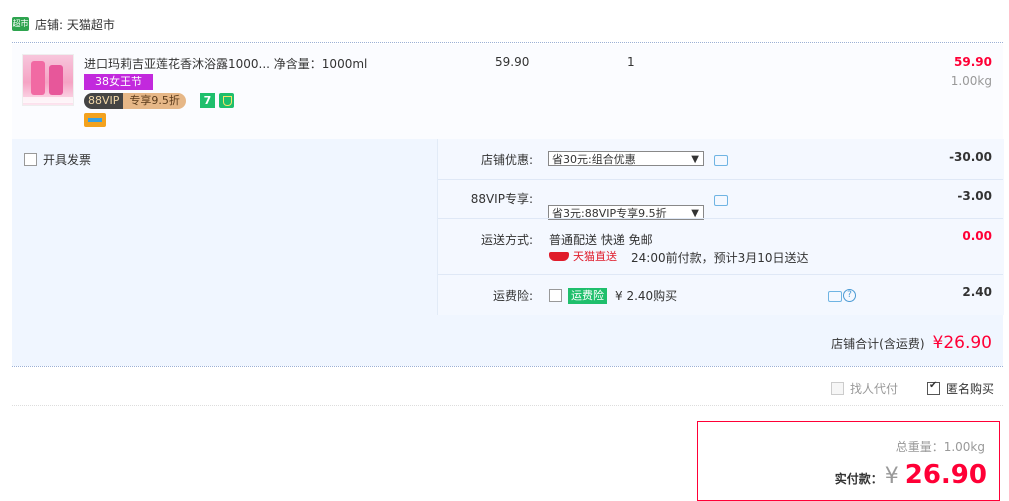 The height and width of the screenshot is (501, 1009). What do you see at coordinates (154, 101) in the screenshot?
I see `vip-tag-right: 专享9.5折` at bounding box center [154, 101].